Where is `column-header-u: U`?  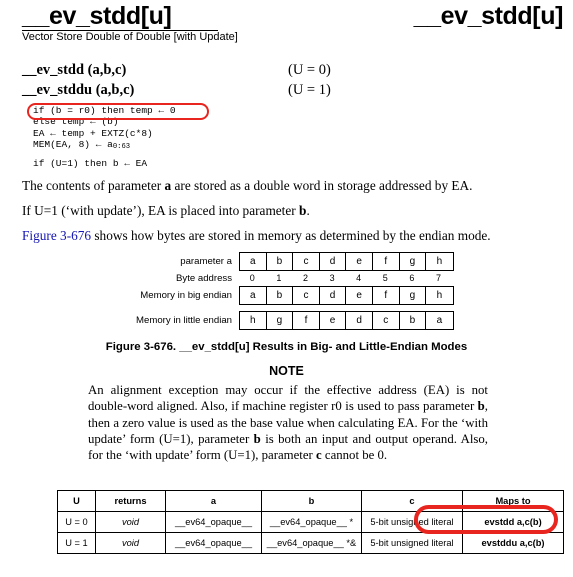 column-header-u: U is located at coordinates (76, 501).